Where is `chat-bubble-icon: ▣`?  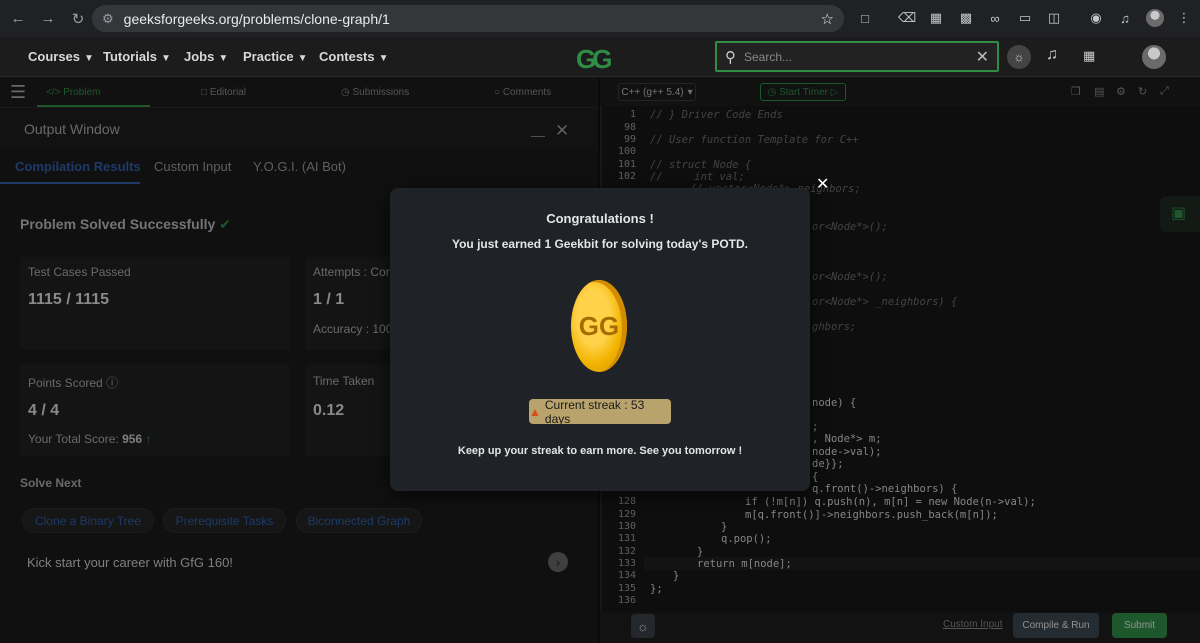
chat-bubble-icon: ▣ is located at coordinates (1179, 213).